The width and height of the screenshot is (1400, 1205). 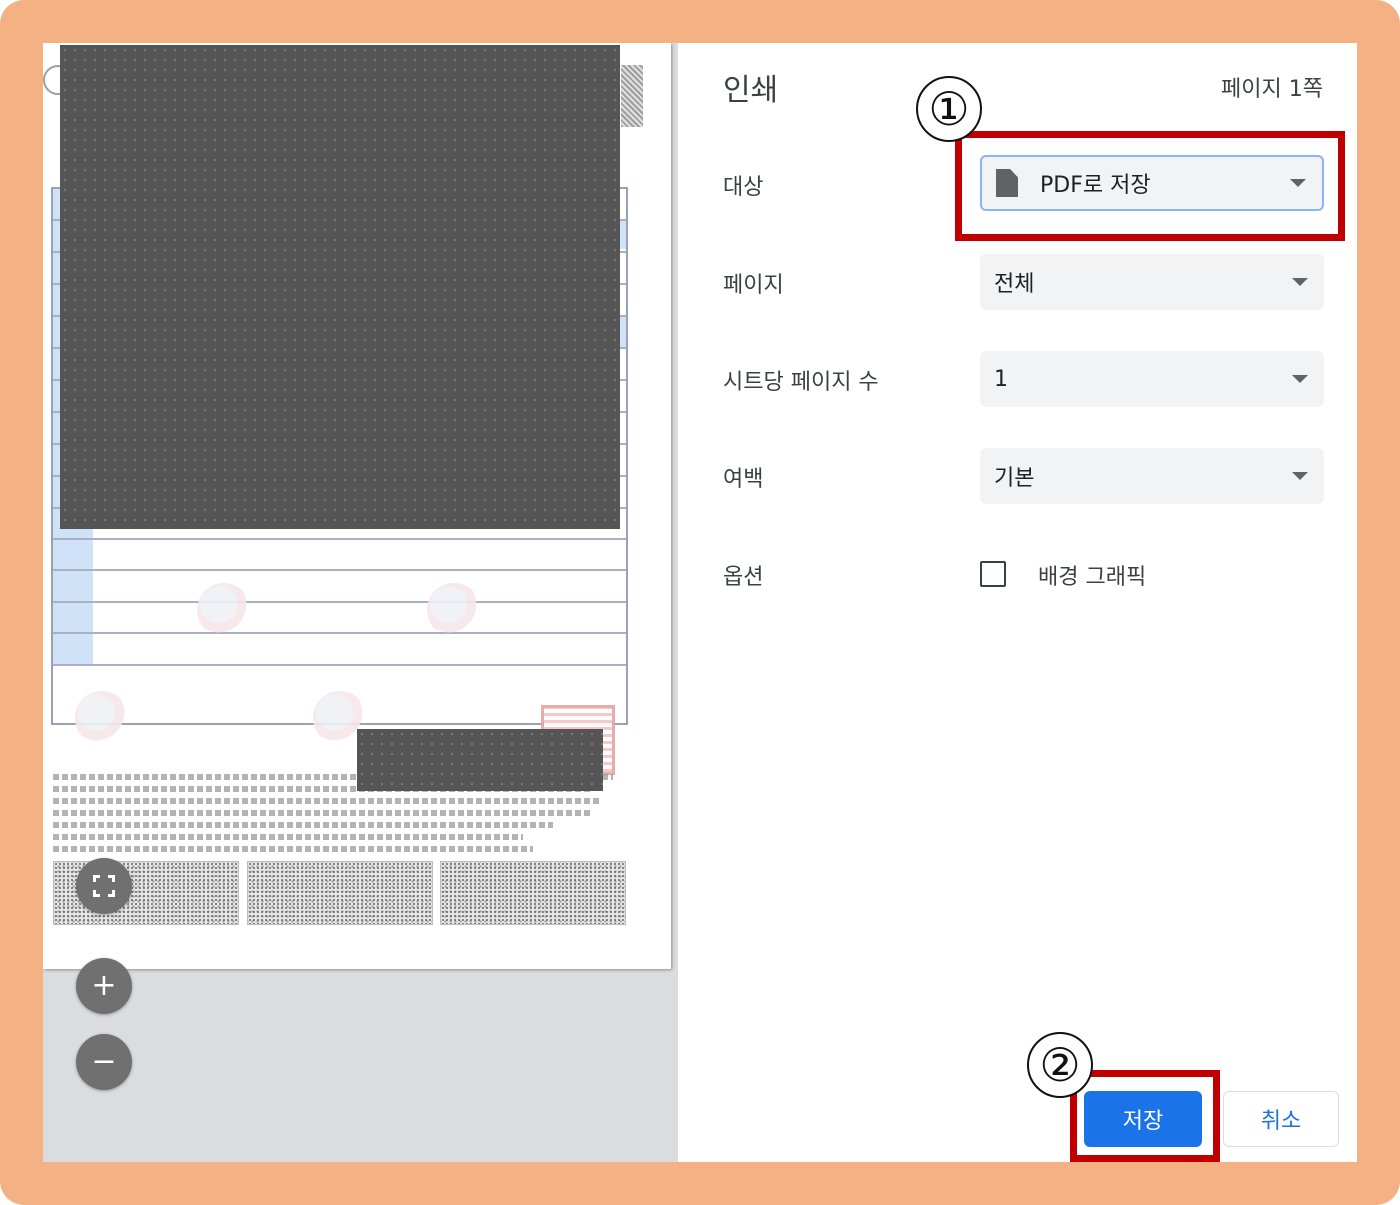 I want to click on pages-per-sheet-select: 1, so click(x=1152, y=379).